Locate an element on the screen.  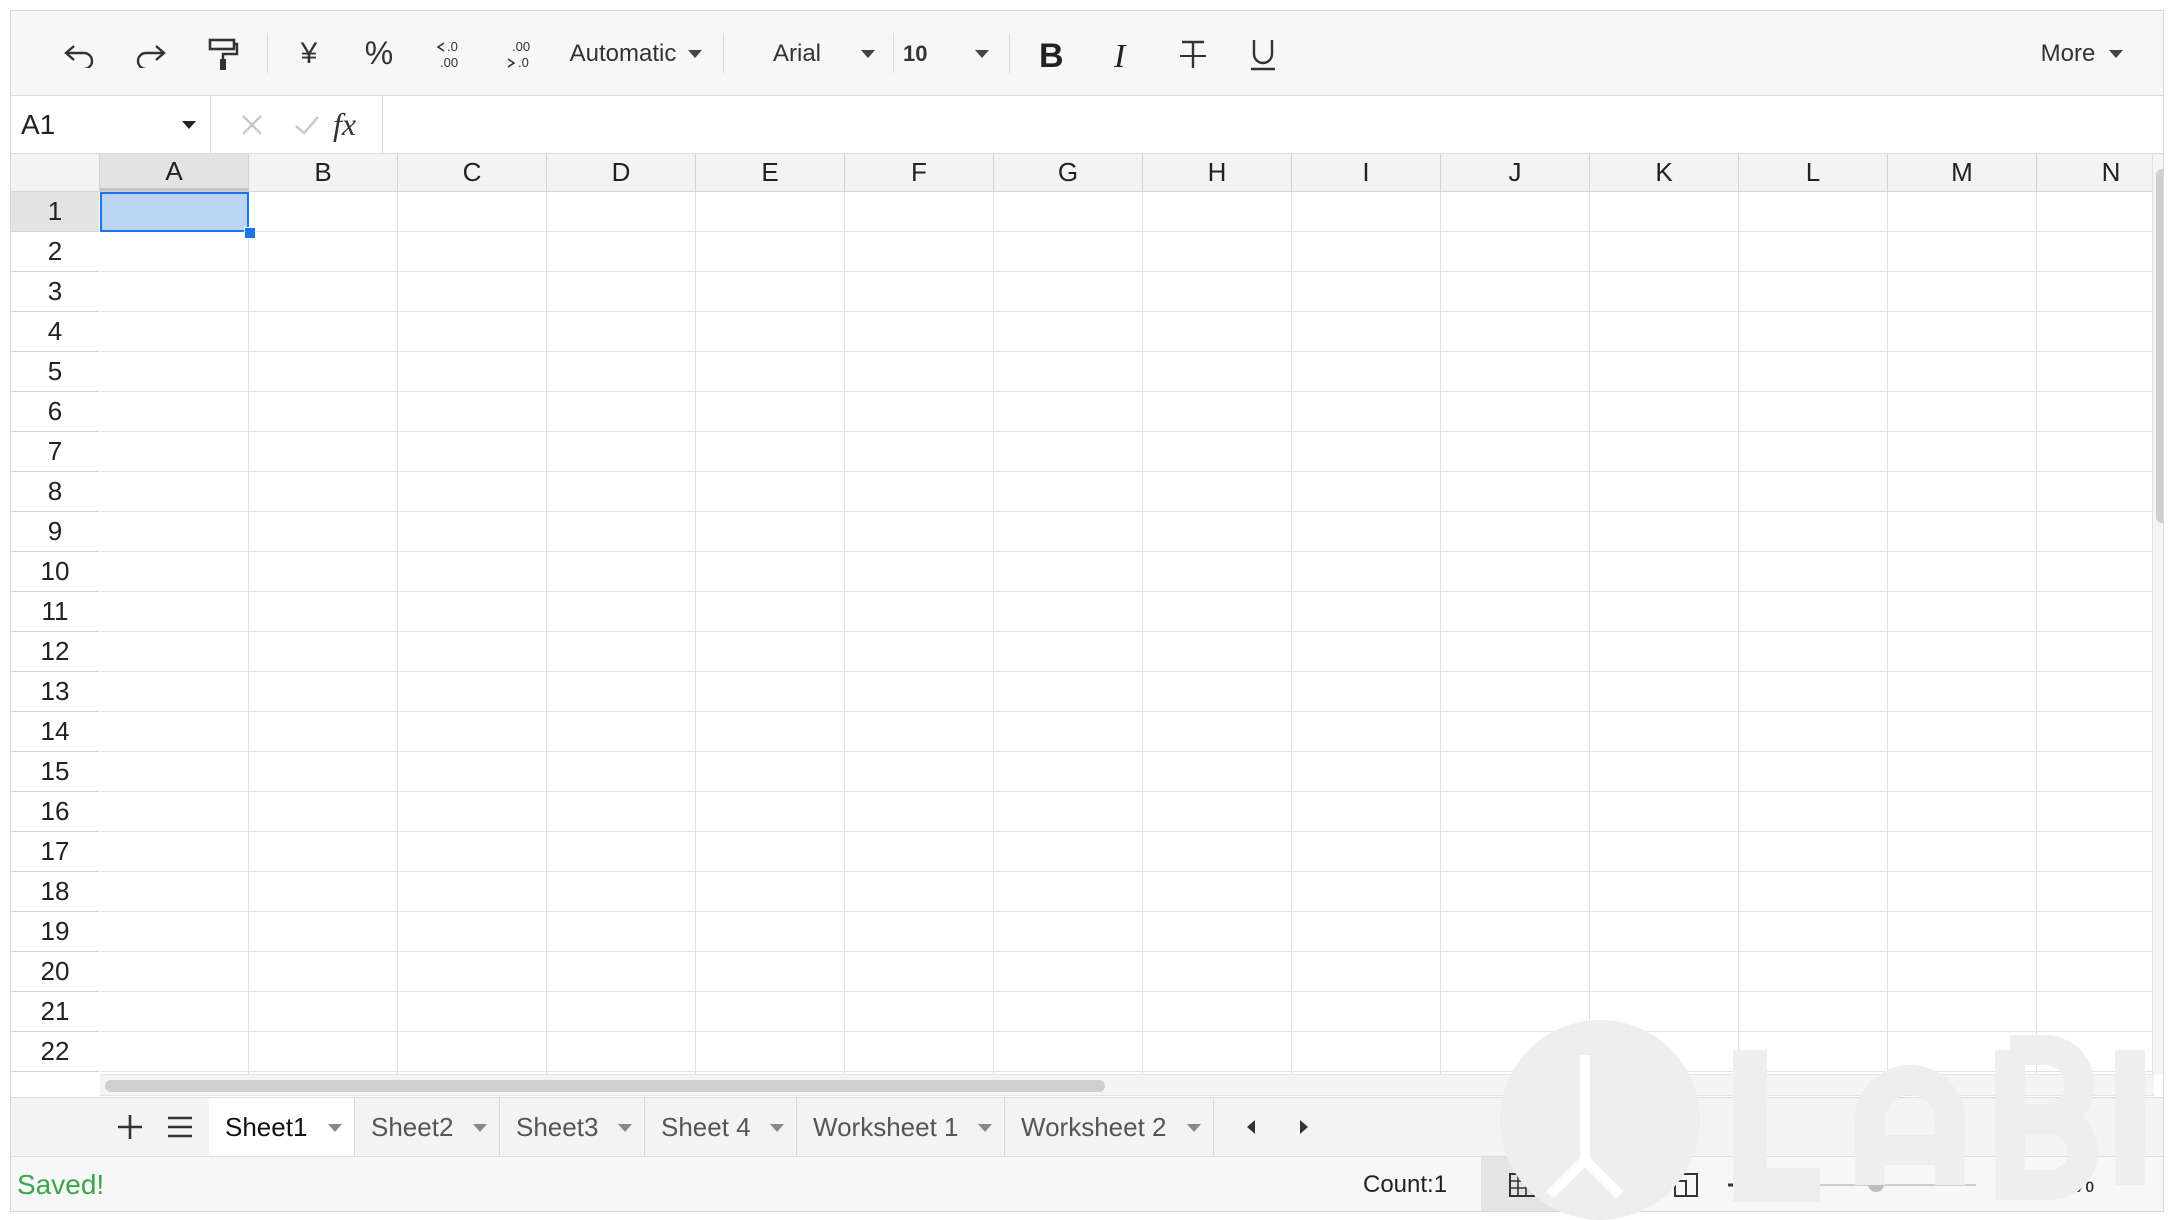
scroll-tabs-right-button is located at coordinates (1304, 1127).